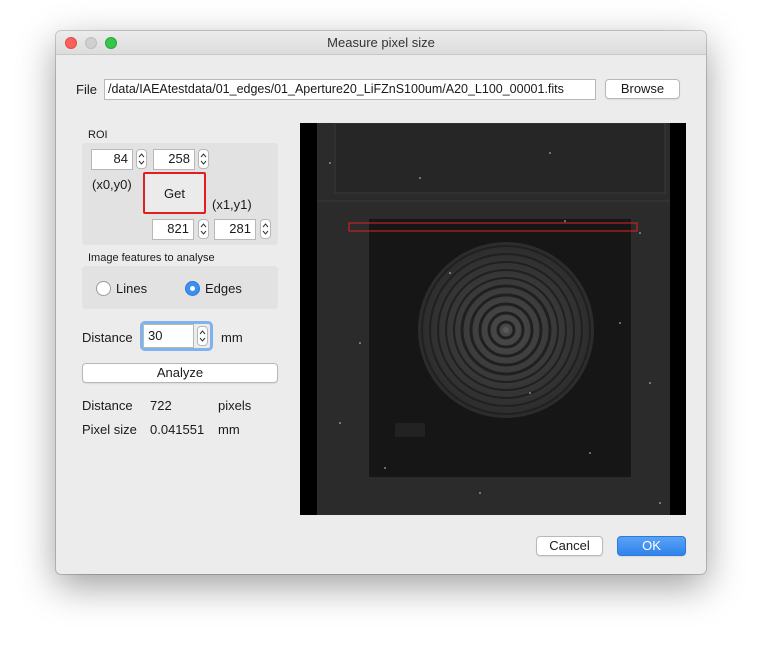 Image resolution: width=762 pixels, height=655 pixels. Describe the element at coordinates (112, 184) in the screenshot. I see `roi-p0-label: (x0,y0)` at that location.